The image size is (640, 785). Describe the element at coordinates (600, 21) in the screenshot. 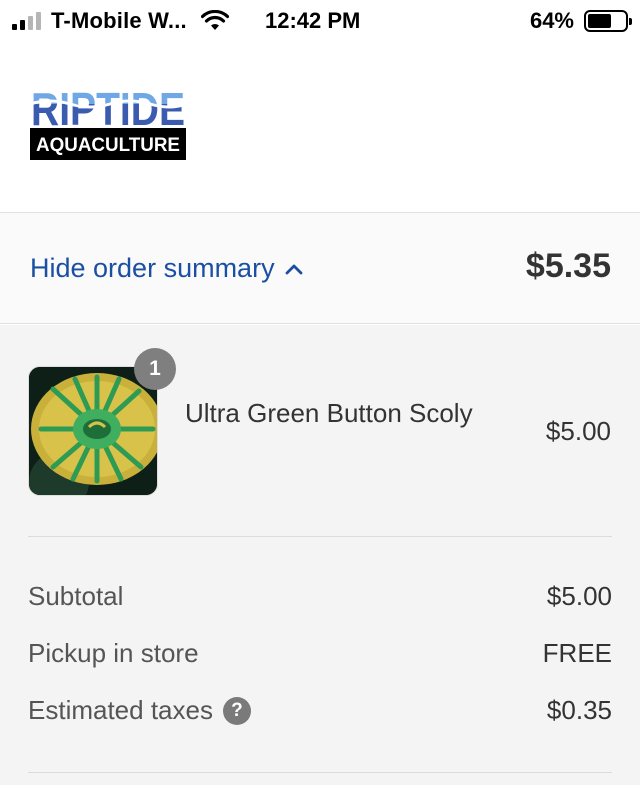

I see `battery-fill` at that location.